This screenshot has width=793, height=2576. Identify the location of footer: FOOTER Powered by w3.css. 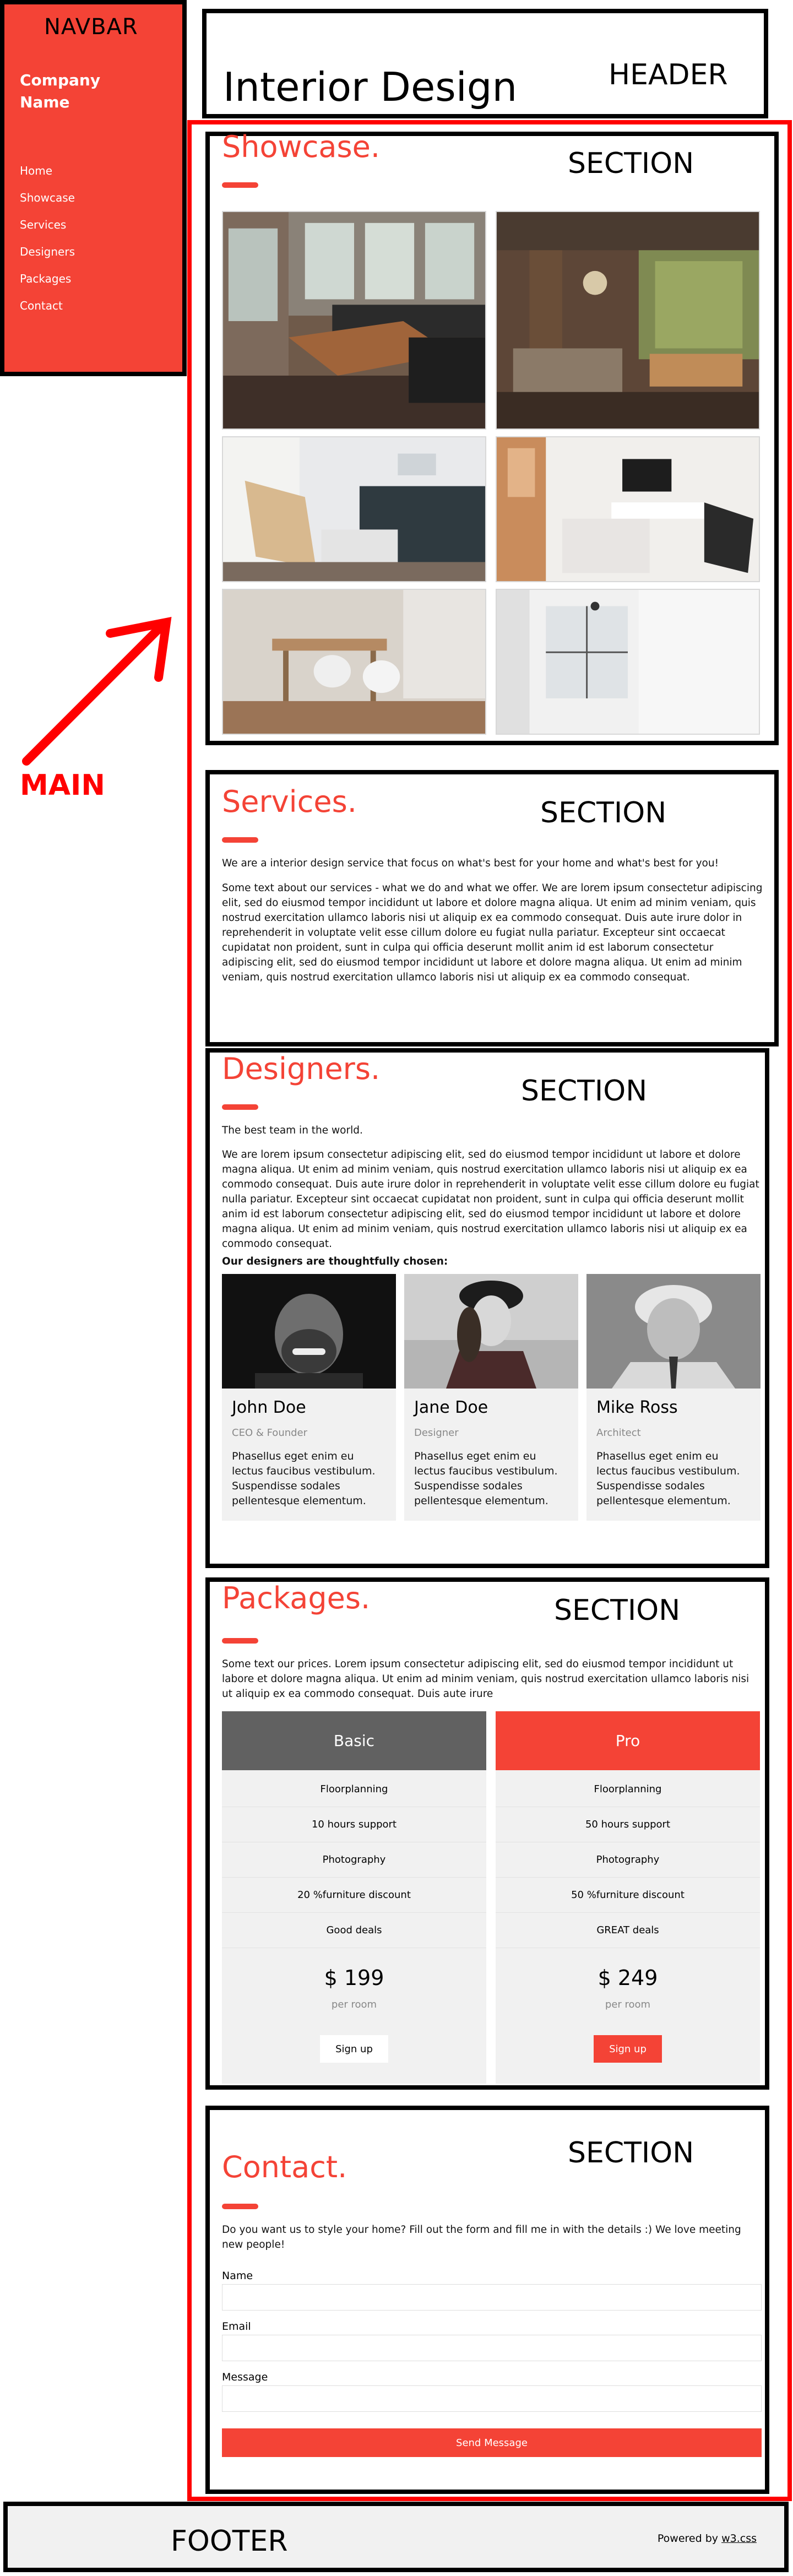
(396, 2537).